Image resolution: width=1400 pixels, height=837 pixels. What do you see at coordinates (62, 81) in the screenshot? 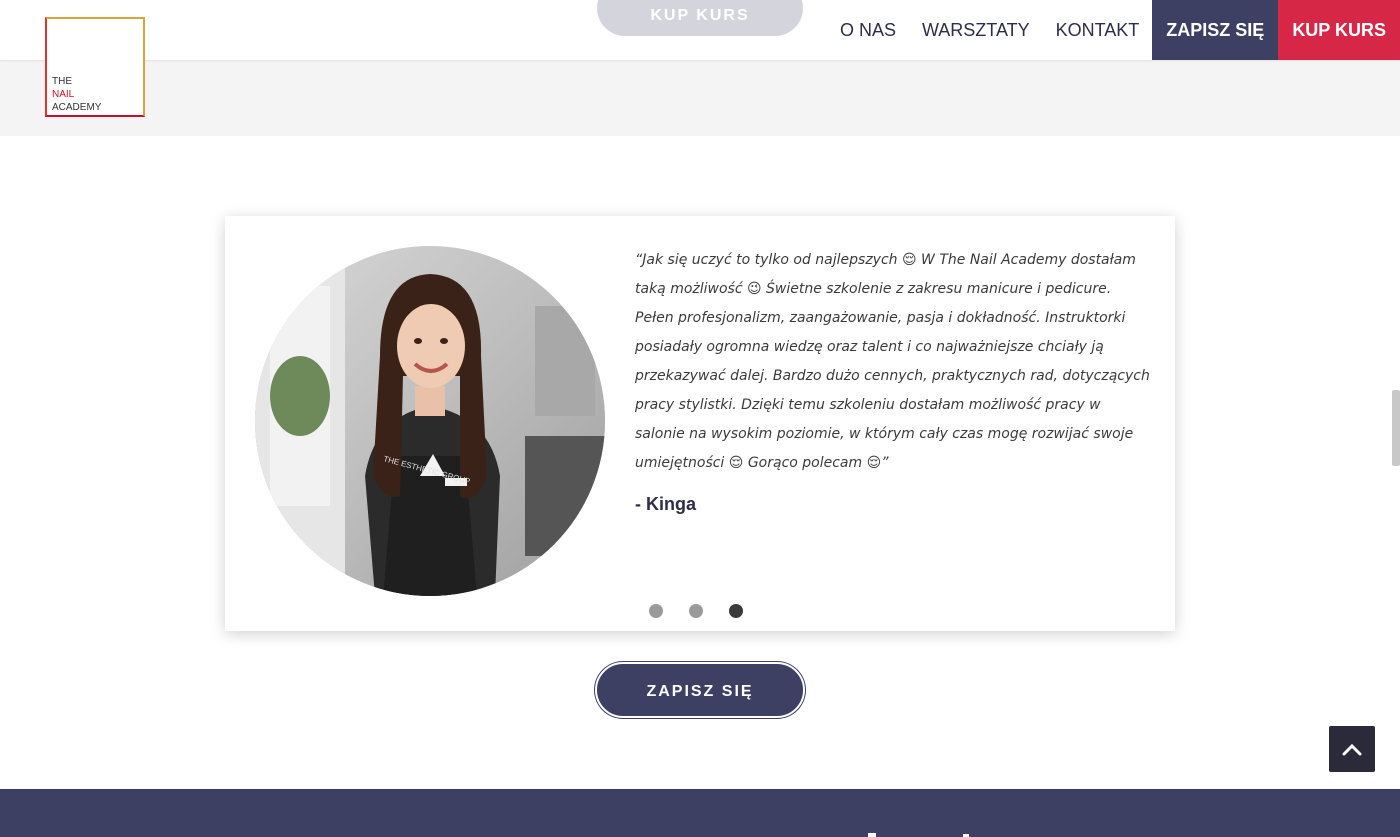
I see `logo-line-1: THE` at bounding box center [62, 81].